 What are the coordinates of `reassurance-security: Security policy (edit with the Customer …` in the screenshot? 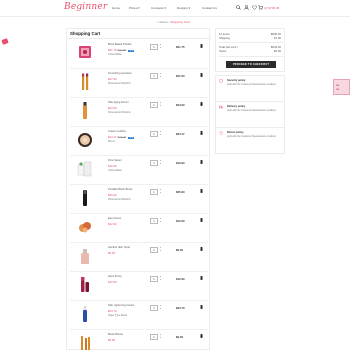 It's located at (250, 88).